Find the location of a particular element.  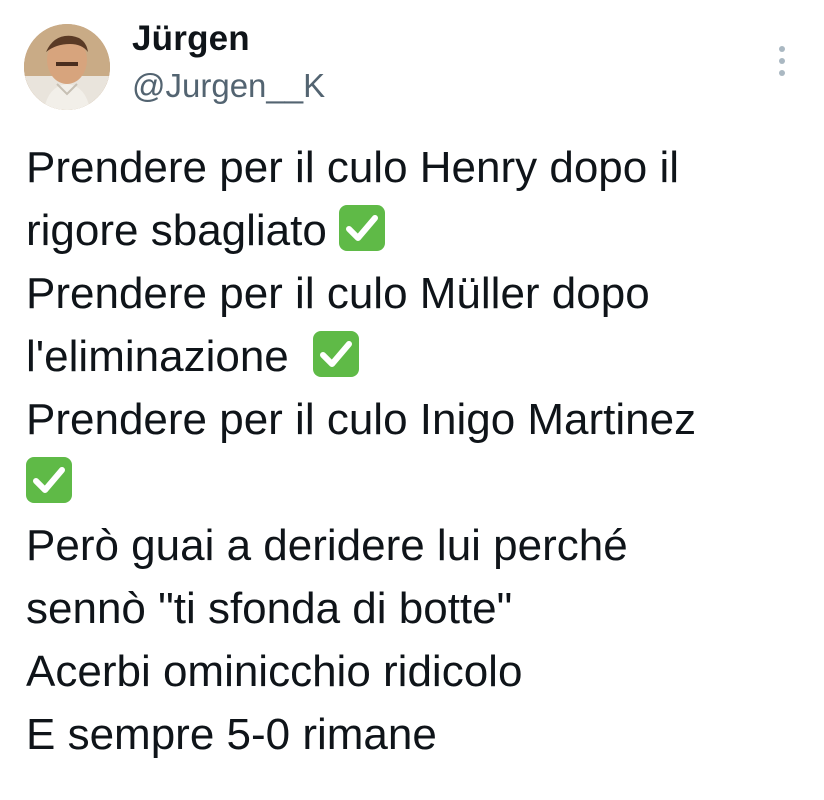

tweet-line-text: Prendere per il culo Müller dopo is located at coordinates (338, 293).